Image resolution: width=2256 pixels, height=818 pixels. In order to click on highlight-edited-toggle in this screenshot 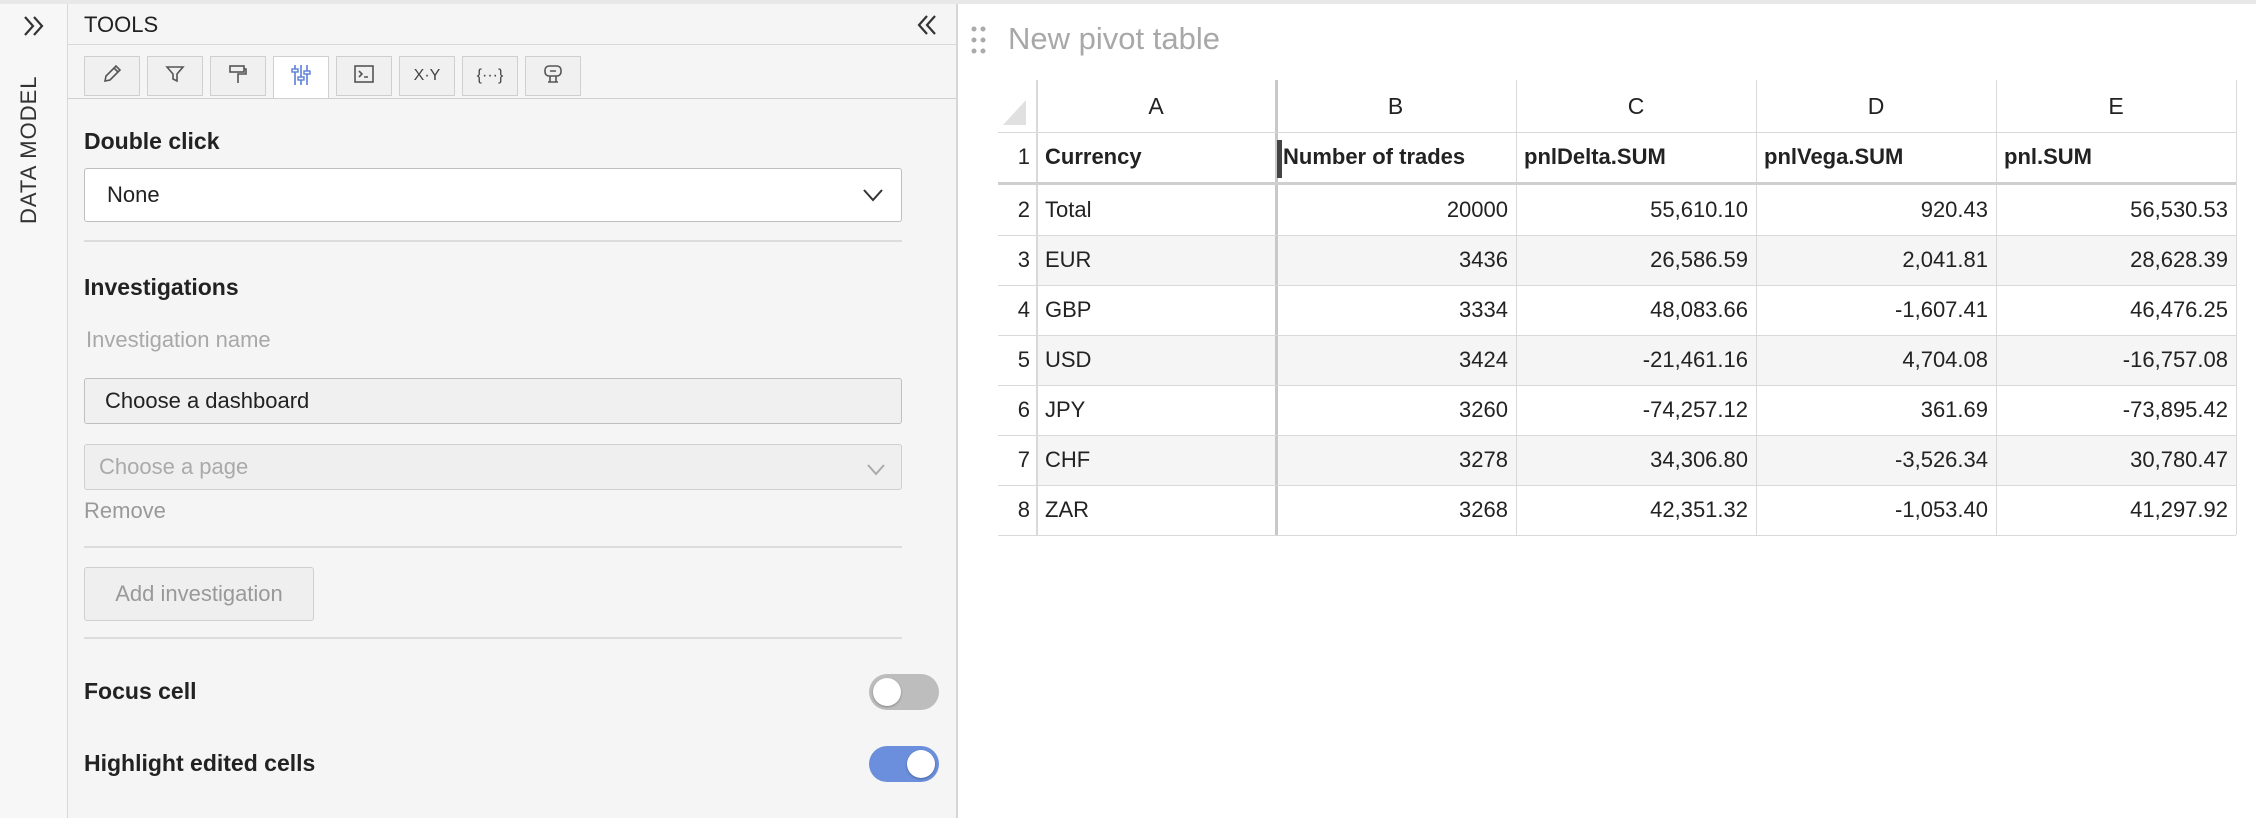, I will do `click(904, 764)`.